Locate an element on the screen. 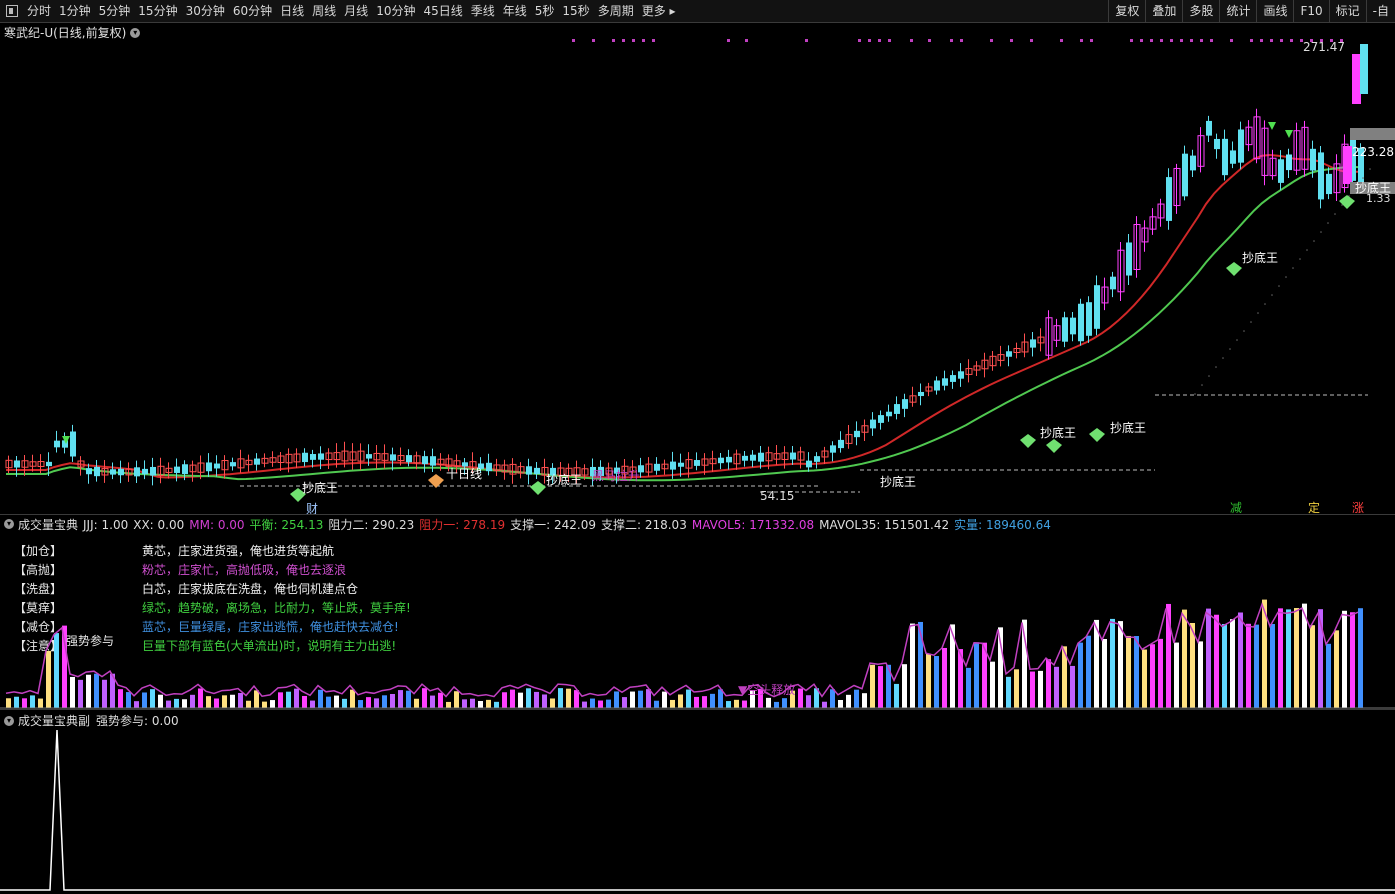 This screenshot has height=894, width=1395. period-tab-4: 30分钟 is located at coordinates (205, 11).